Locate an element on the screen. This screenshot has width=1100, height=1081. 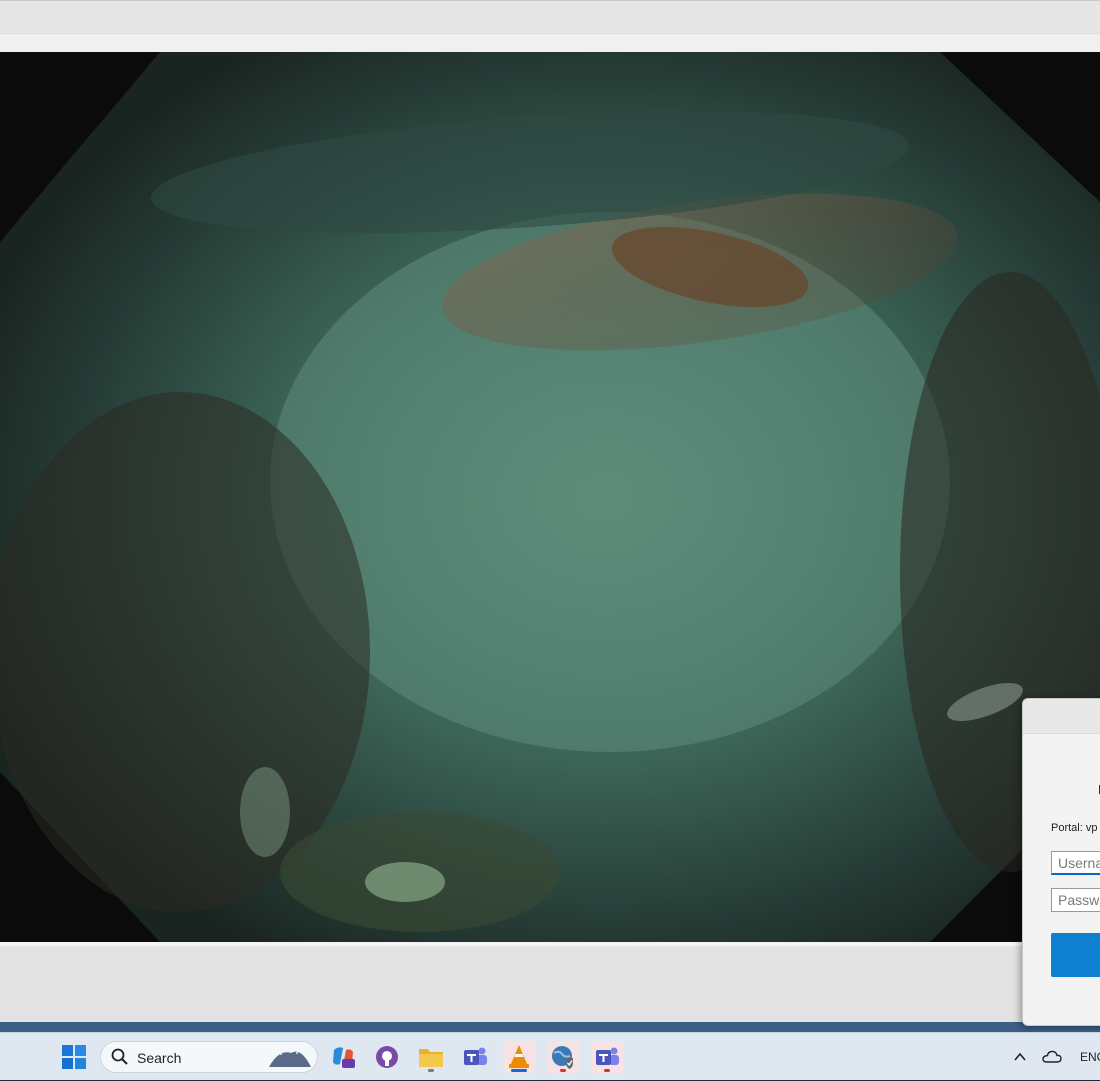
cloud-icon is located at coordinates (1052, 1056).